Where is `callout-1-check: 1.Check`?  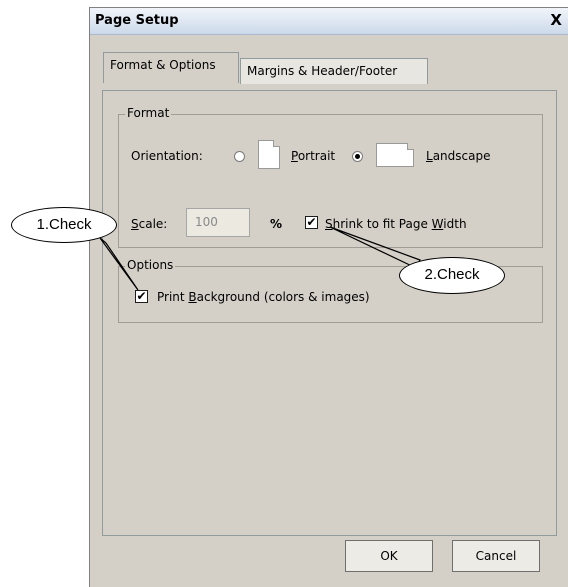
callout-1-check: 1.Check is located at coordinates (64, 225).